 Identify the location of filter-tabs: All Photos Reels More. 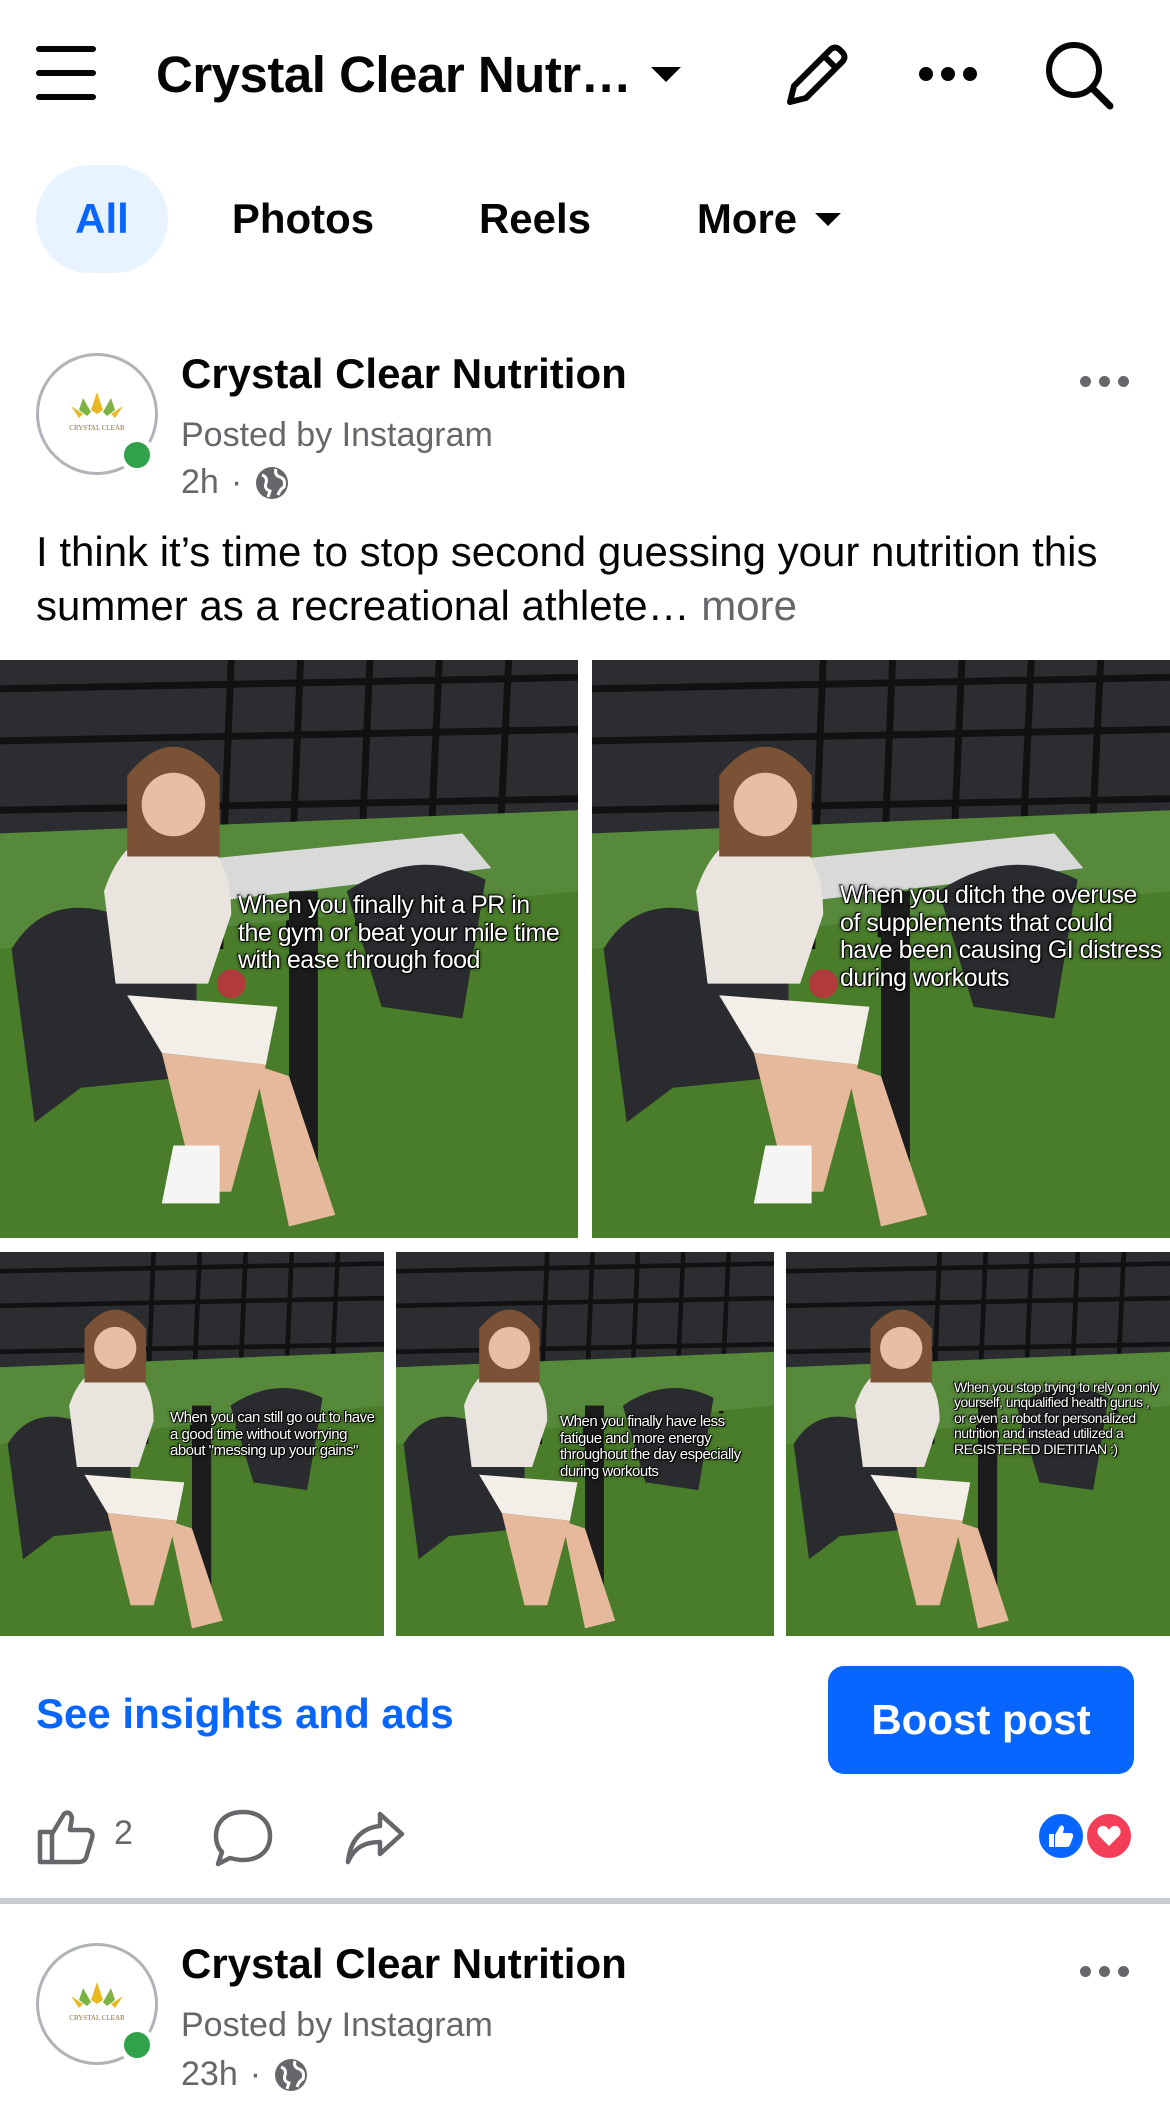
(585, 220).